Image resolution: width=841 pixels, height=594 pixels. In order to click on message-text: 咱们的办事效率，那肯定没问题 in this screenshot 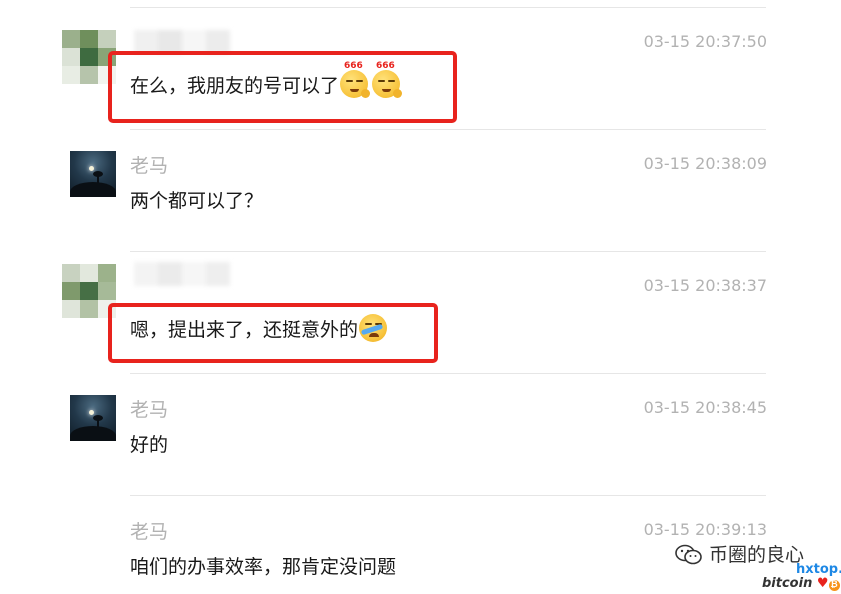, I will do `click(263, 567)`.